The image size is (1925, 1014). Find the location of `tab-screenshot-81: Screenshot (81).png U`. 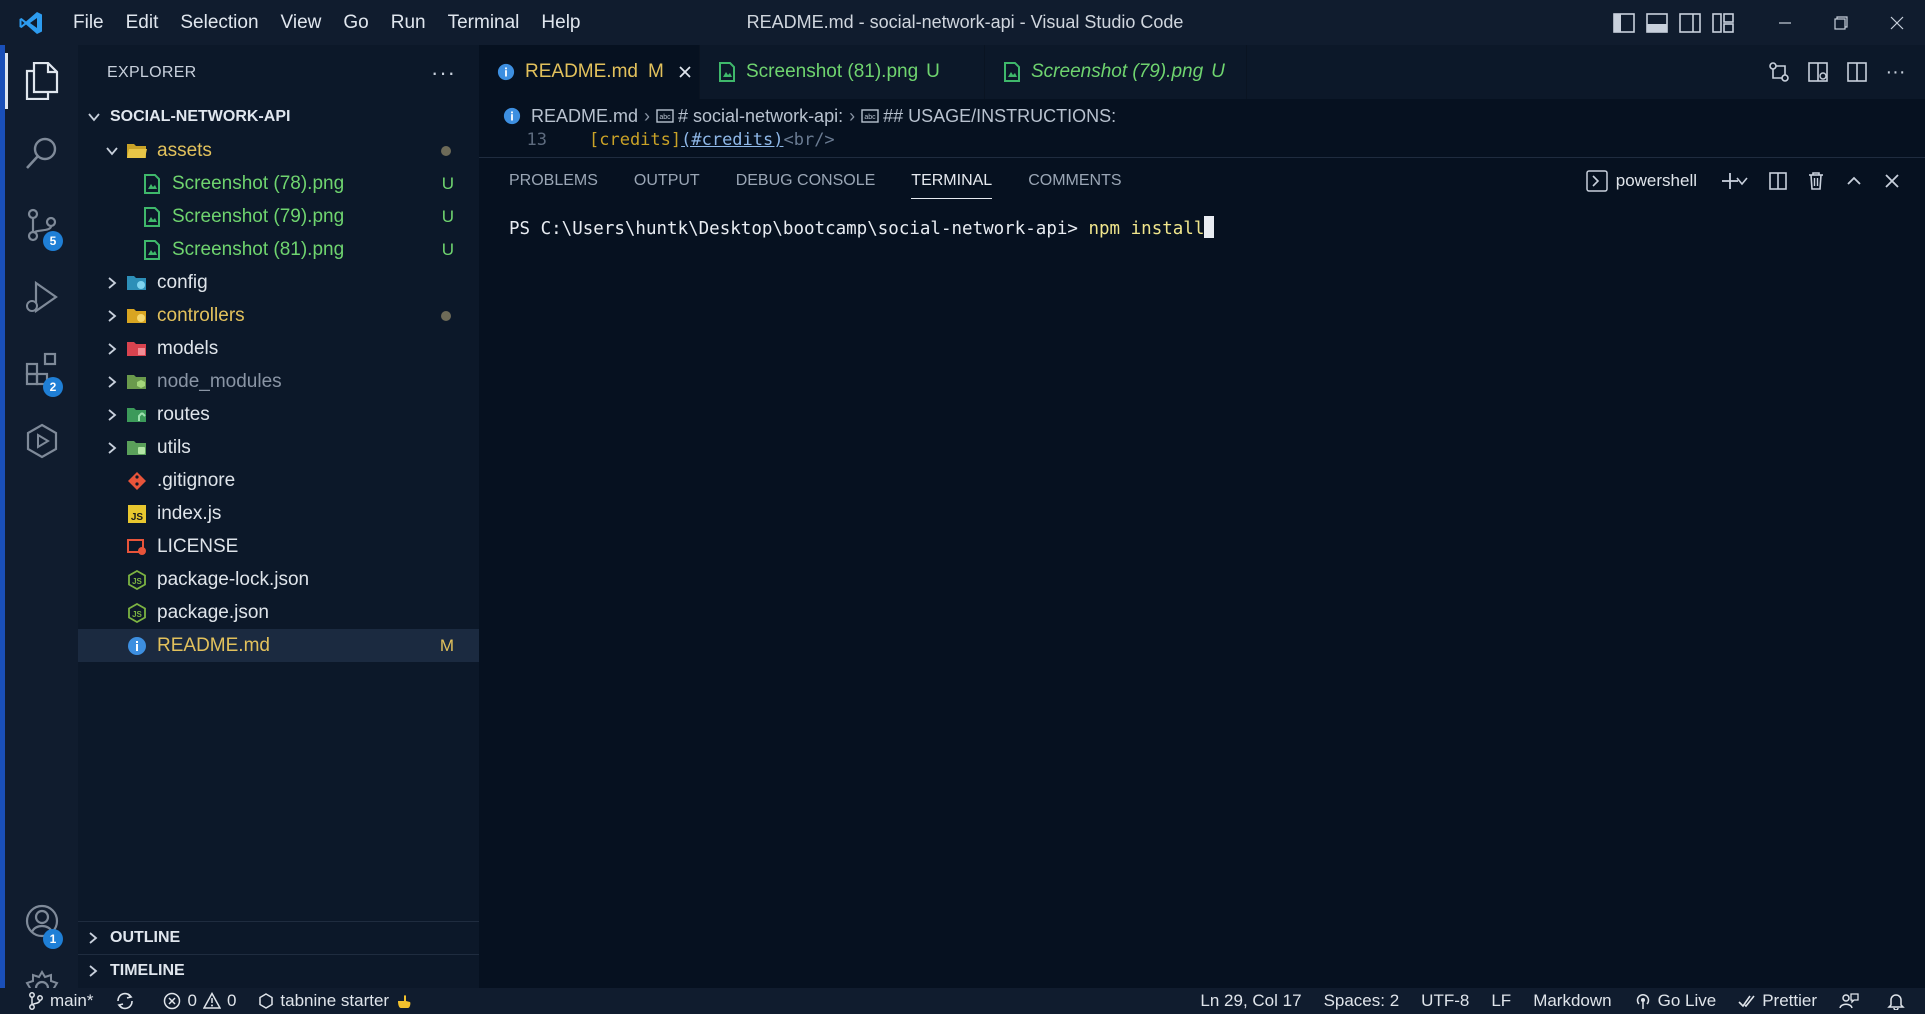

tab-screenshot-81: Screenshot (81).png U is located at coordinates (842, 72).